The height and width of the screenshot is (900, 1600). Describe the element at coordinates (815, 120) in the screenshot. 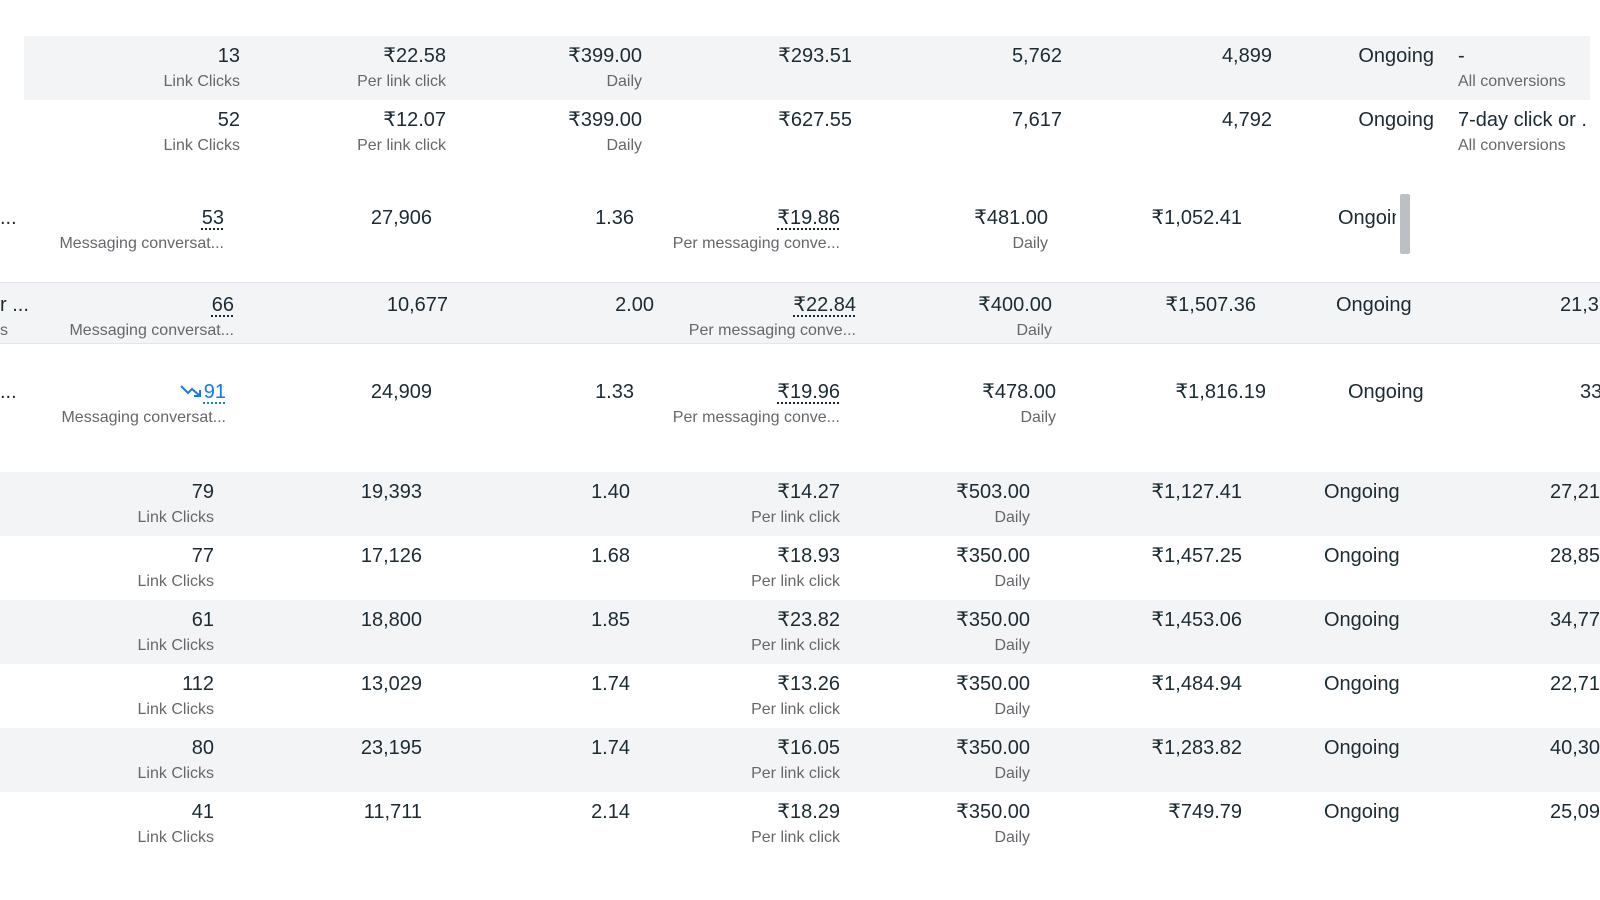

I see `amount-spent-cell: ₹627.55` at that location.